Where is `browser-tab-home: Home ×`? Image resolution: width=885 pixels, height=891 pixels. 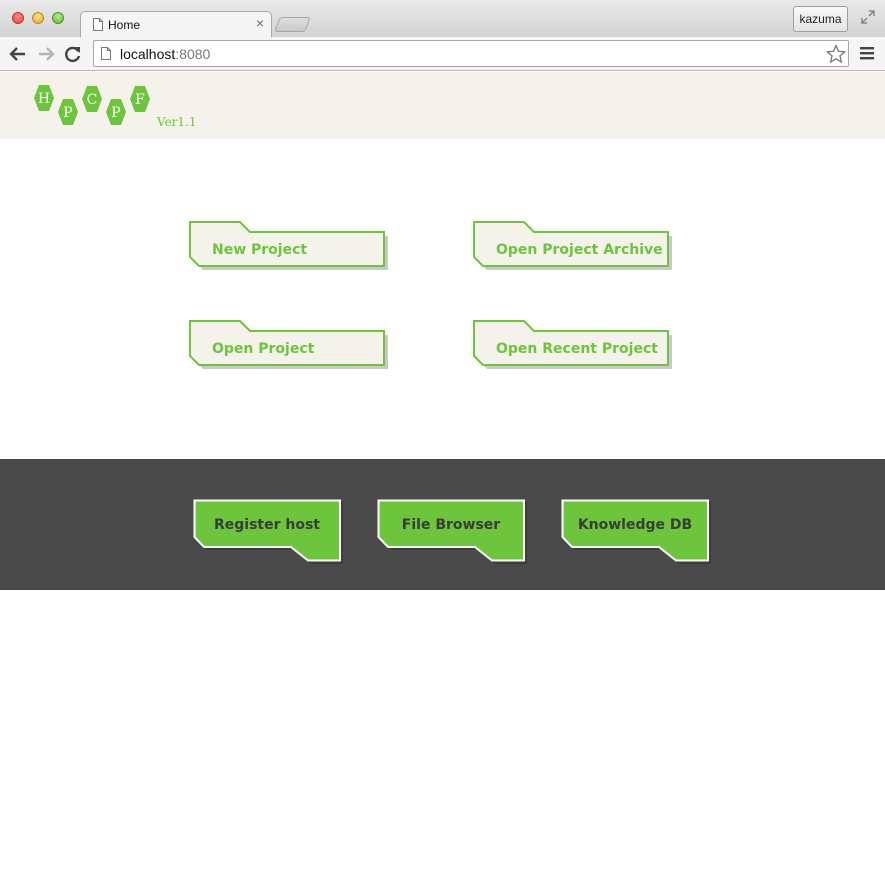
browser-tab-home: Home × is located at coordinates (176, 24).